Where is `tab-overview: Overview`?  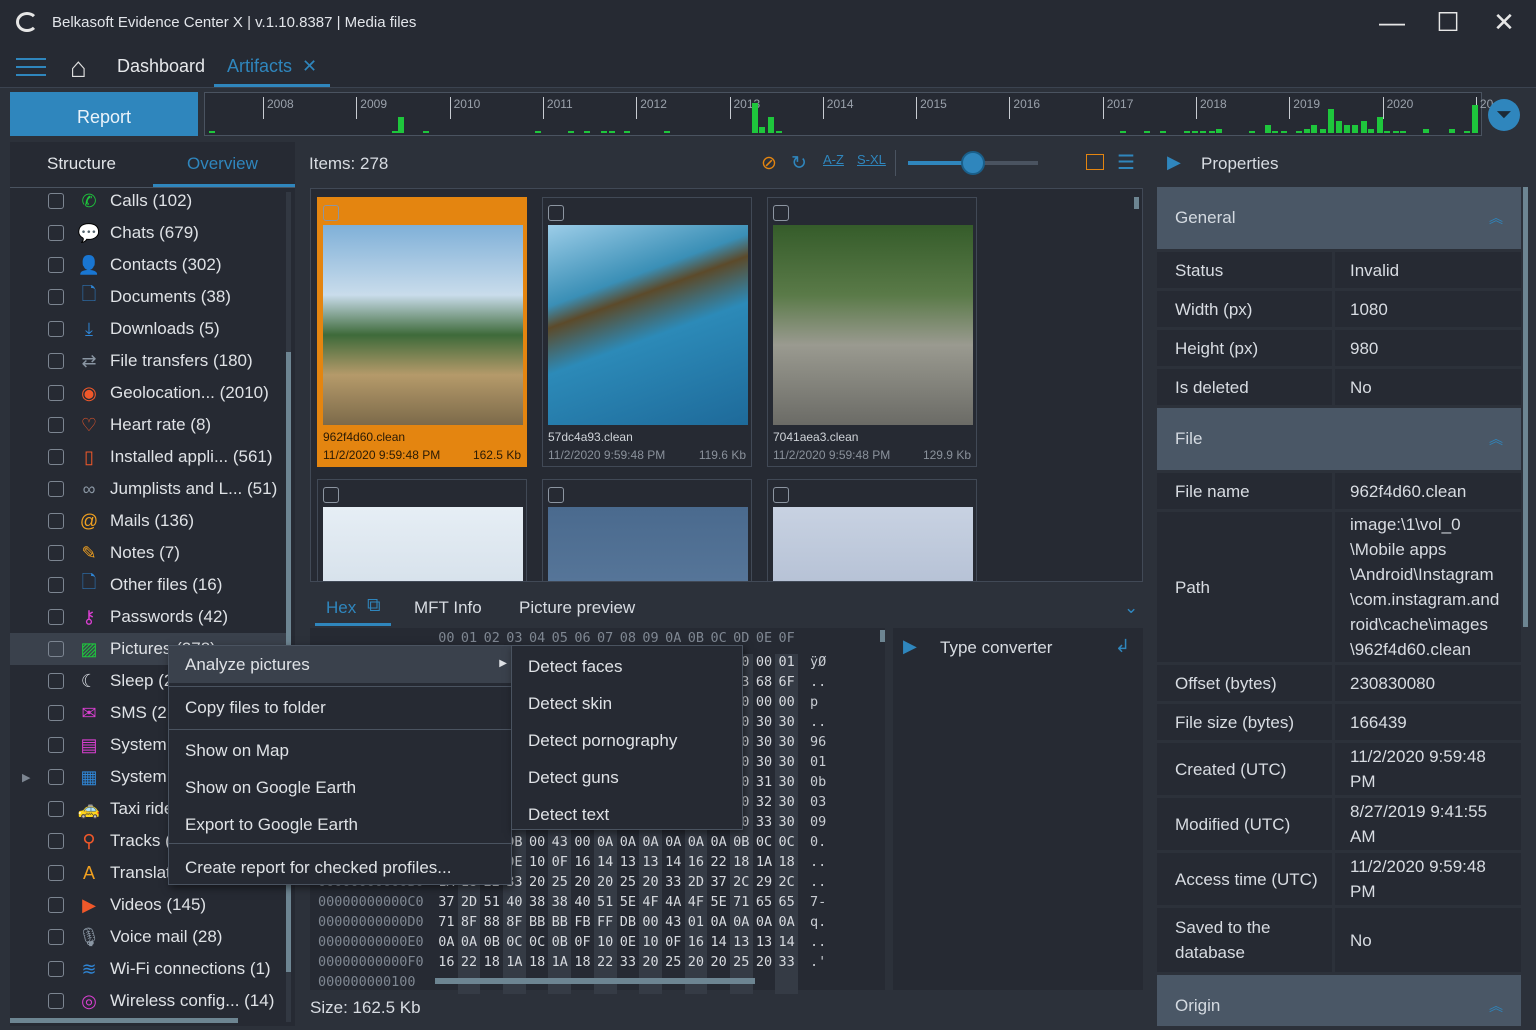
tab-overview: Overview is located at coordinates (222, 164).